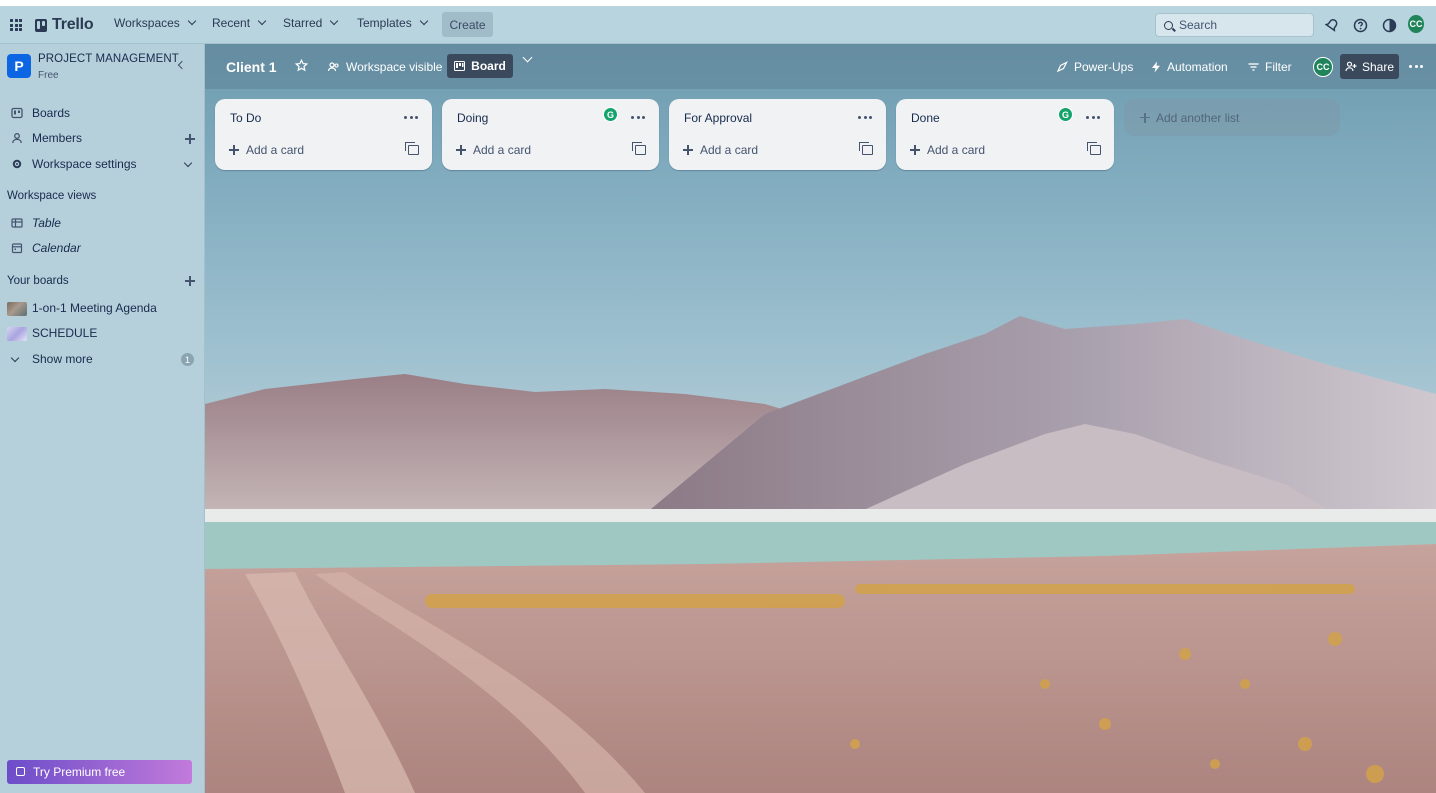  Describe the element at coordinates (190, 139) in the screenshot. I see `add-member-icon` at that location.